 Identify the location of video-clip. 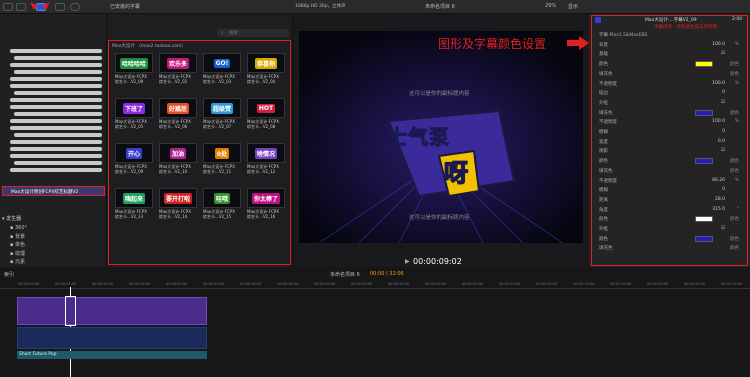
(112, 338).